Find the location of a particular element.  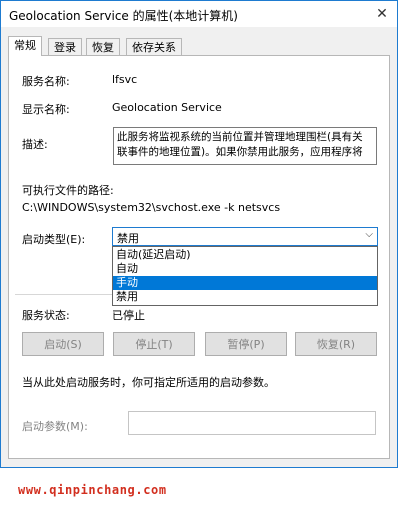

startup-option-disabled: 禁用 is located at coordinates (245, 297).